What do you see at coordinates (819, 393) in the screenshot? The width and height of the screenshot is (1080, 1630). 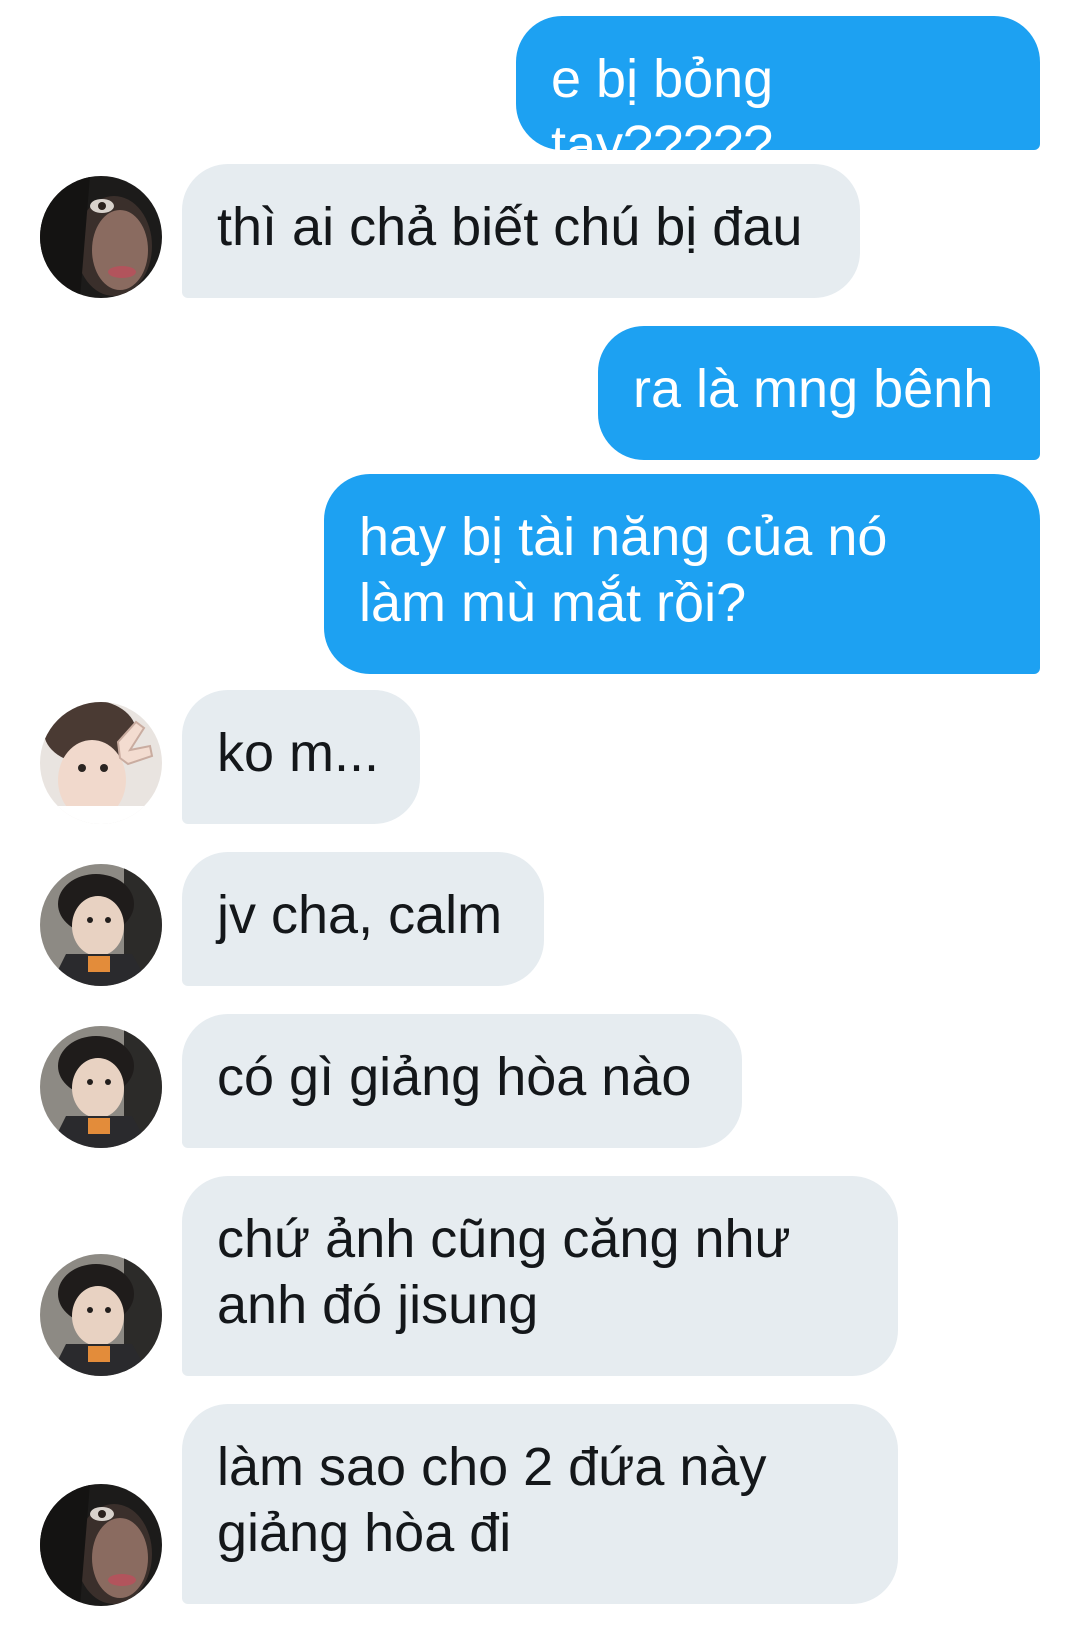 I see `outgoing-message-bubble: ra là mng bênh` at bounding box center [819, 393].